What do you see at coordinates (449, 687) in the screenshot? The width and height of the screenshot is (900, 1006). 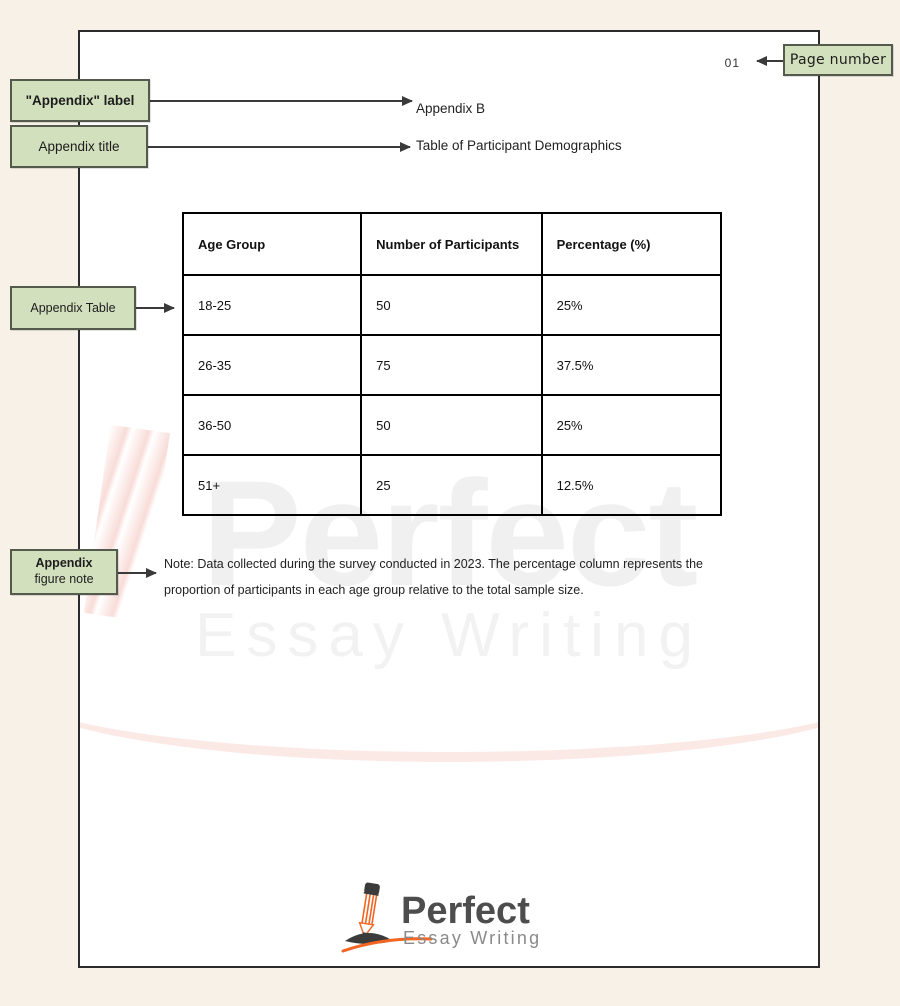 I see `watermark-swoosh` at bounding box center [449, 687].